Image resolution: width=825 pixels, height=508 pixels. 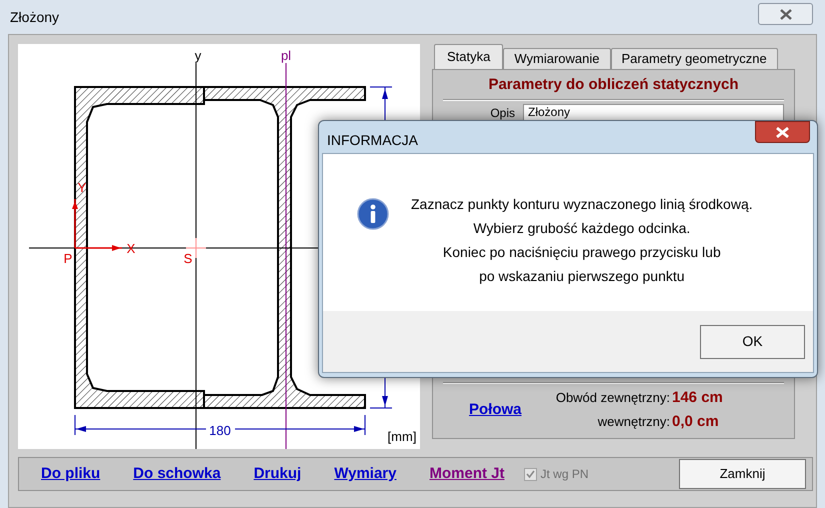 What do you see at coordinates (653, 112) in the screenshot?
I see `description-field: Złożony` at bounding box center [653, 112].